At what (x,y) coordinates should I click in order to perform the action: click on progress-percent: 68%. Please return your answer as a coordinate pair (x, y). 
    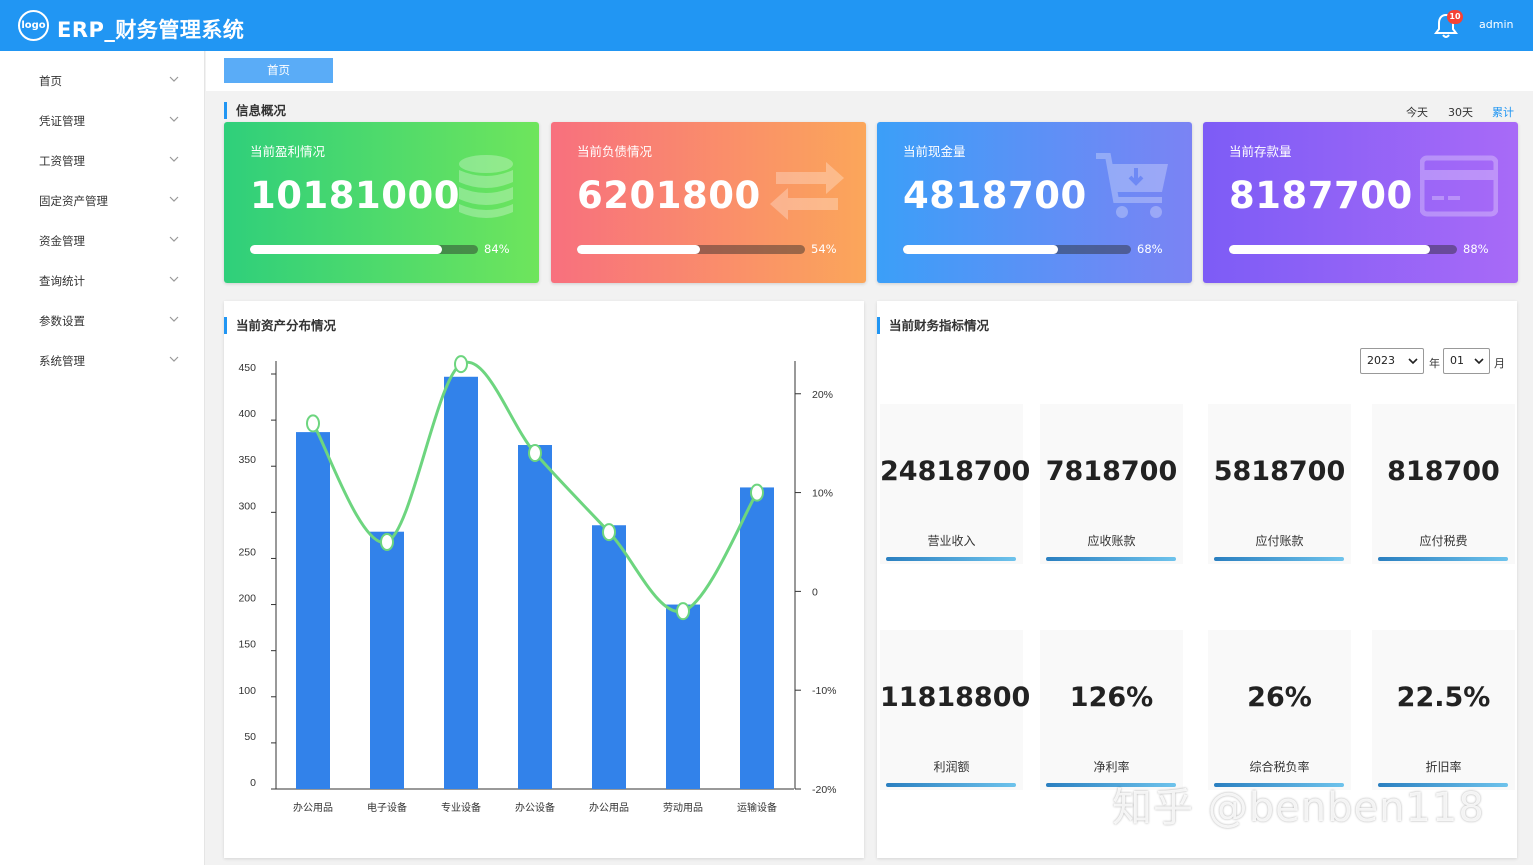
    Looking at the image, I should click on (1150, 249).